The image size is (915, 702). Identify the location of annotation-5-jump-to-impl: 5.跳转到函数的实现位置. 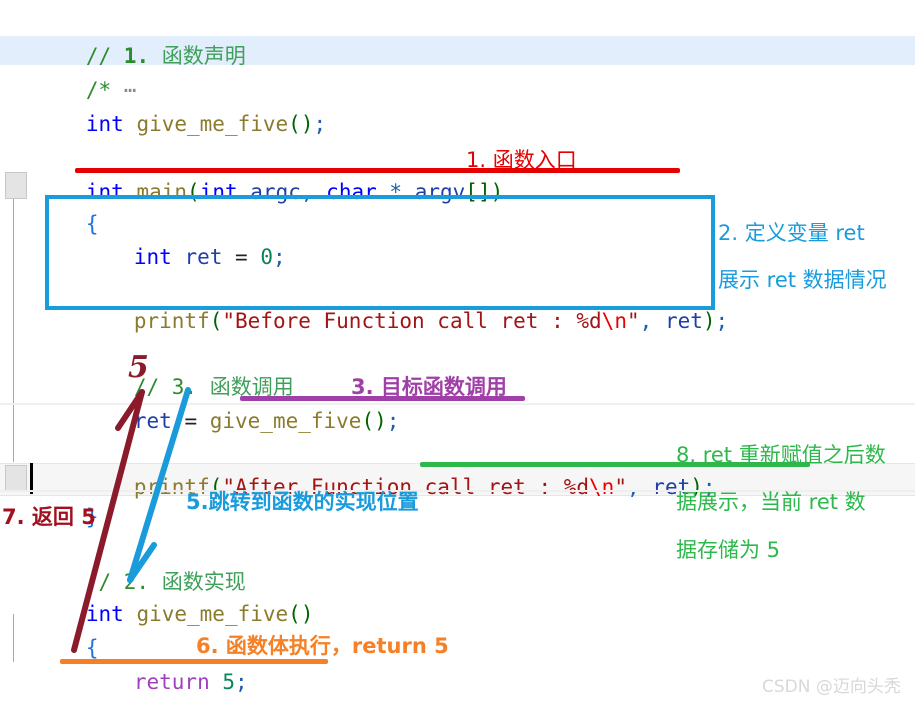
(302, 502).